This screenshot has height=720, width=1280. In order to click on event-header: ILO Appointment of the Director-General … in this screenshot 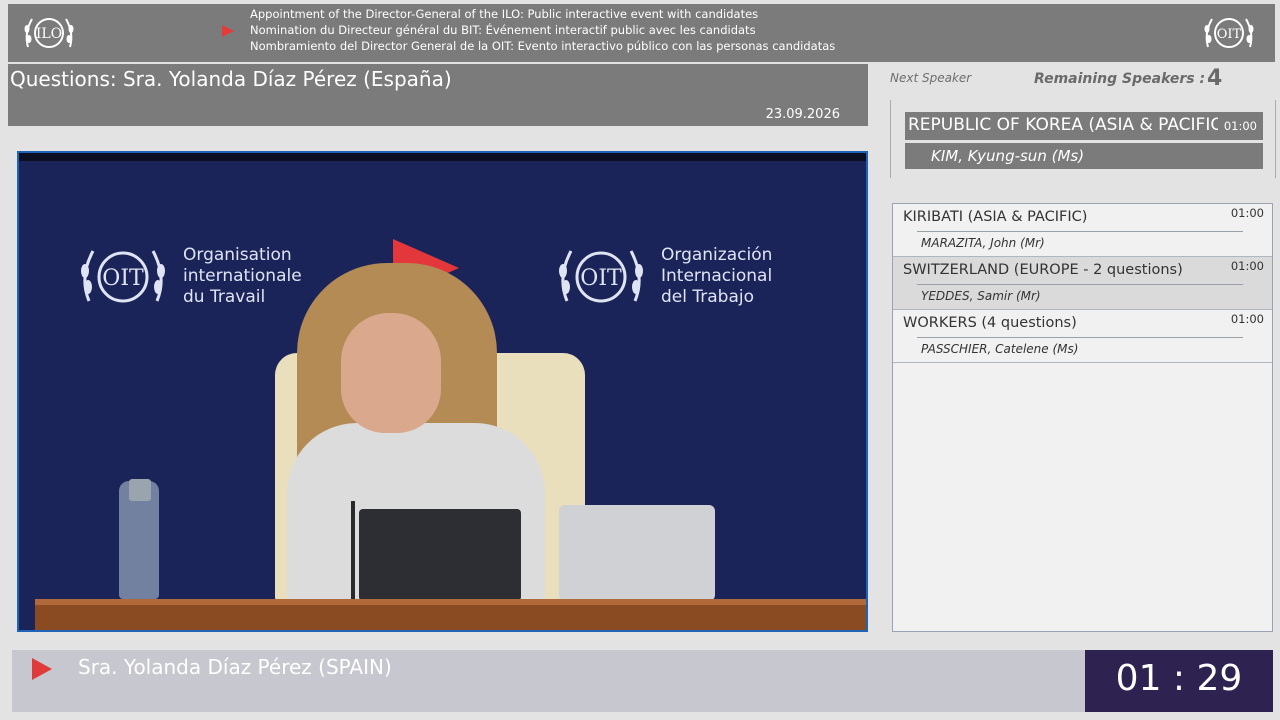, I will do `click(641, 33)`.